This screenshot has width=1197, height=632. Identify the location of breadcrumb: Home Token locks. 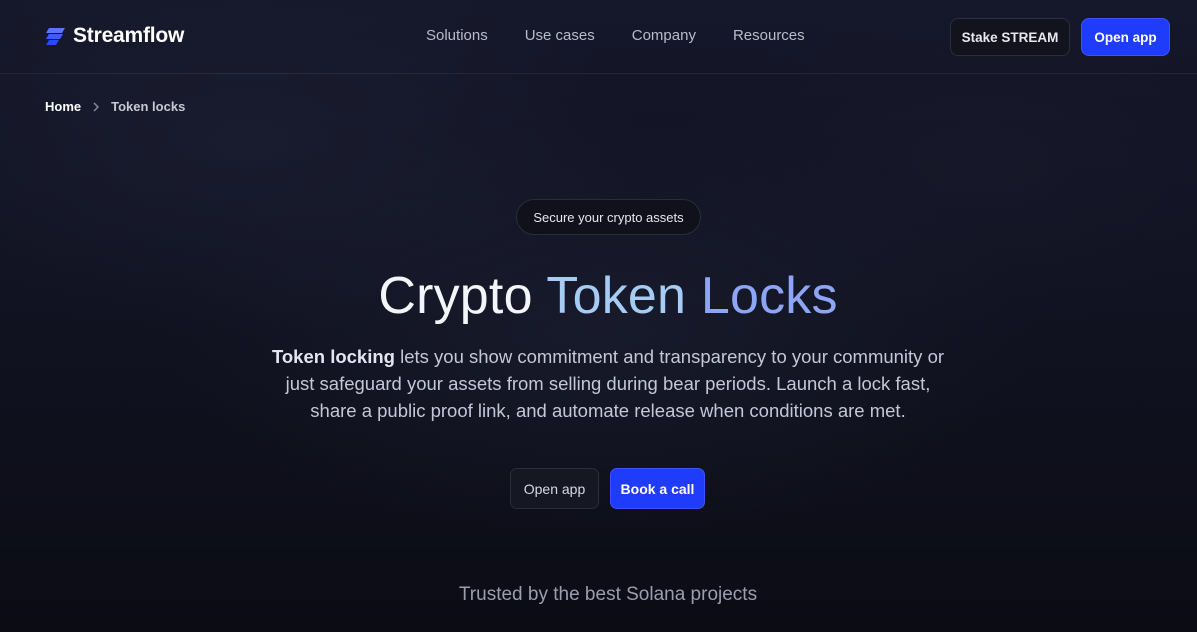
(115, 106).